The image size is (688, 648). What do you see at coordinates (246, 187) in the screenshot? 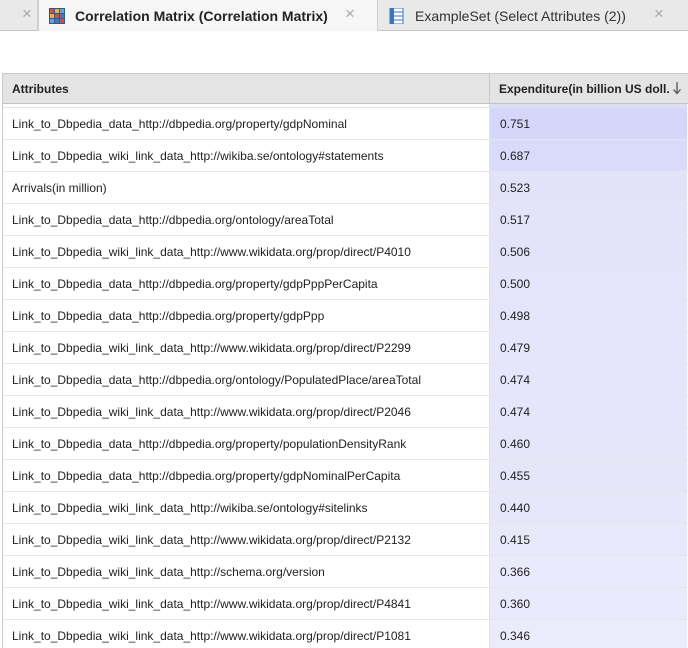
I see `attribute-cell: Arrivals(in million)` at bounding box center [246, 187].